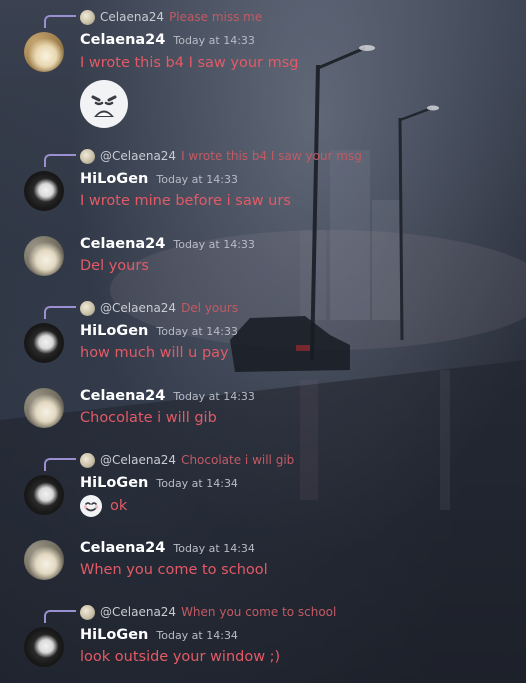 The width and height of the screenshot is (526, 683). I want to click on message-text: I wrote mine before i saw urs, so click(185, 201).